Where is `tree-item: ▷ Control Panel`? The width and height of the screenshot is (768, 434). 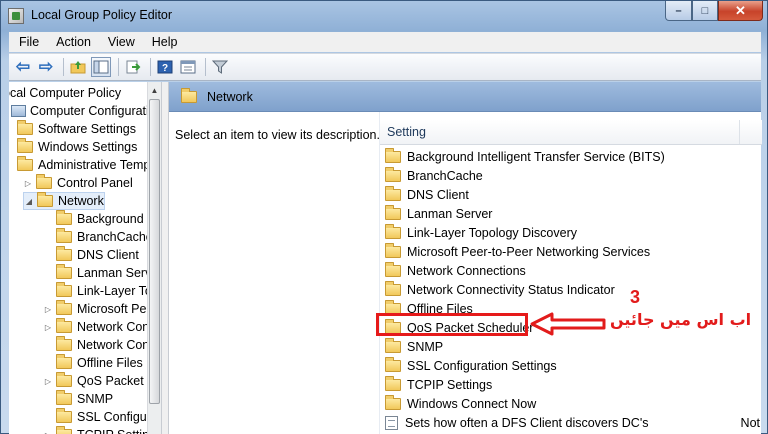
tree-item: ▷ Control Panel is located at coordinates (78, 183).